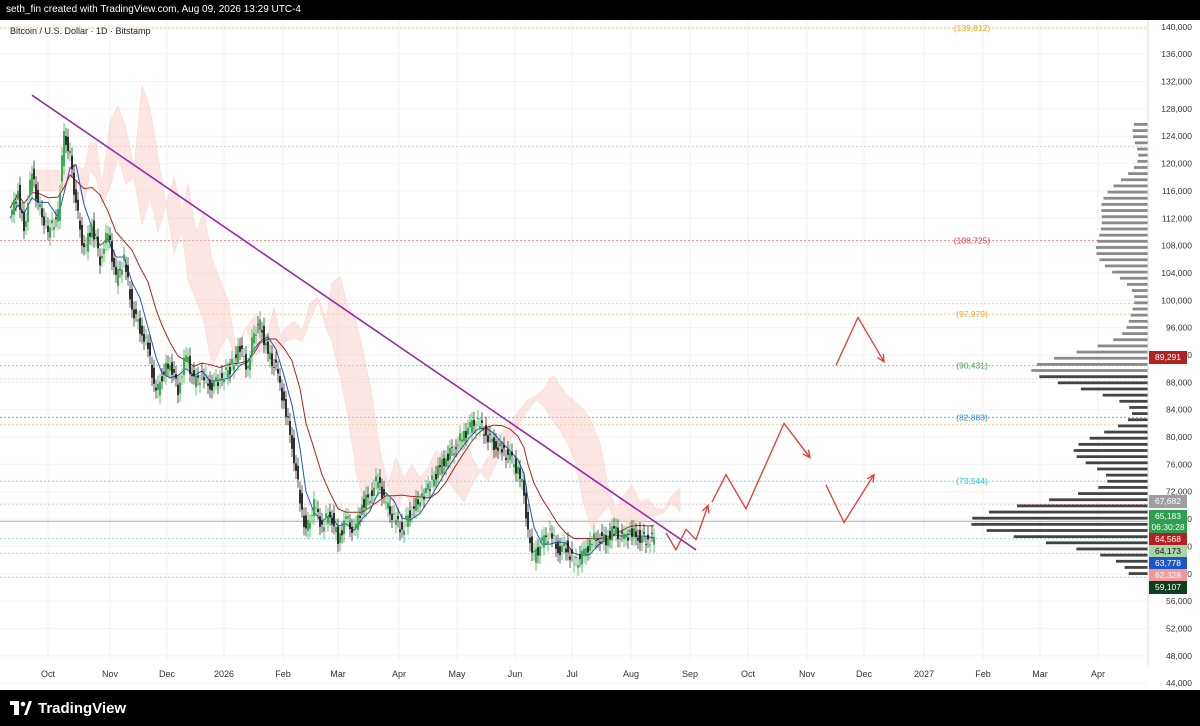  I want to click on x-tick-label: Apr, so click(399, 674).